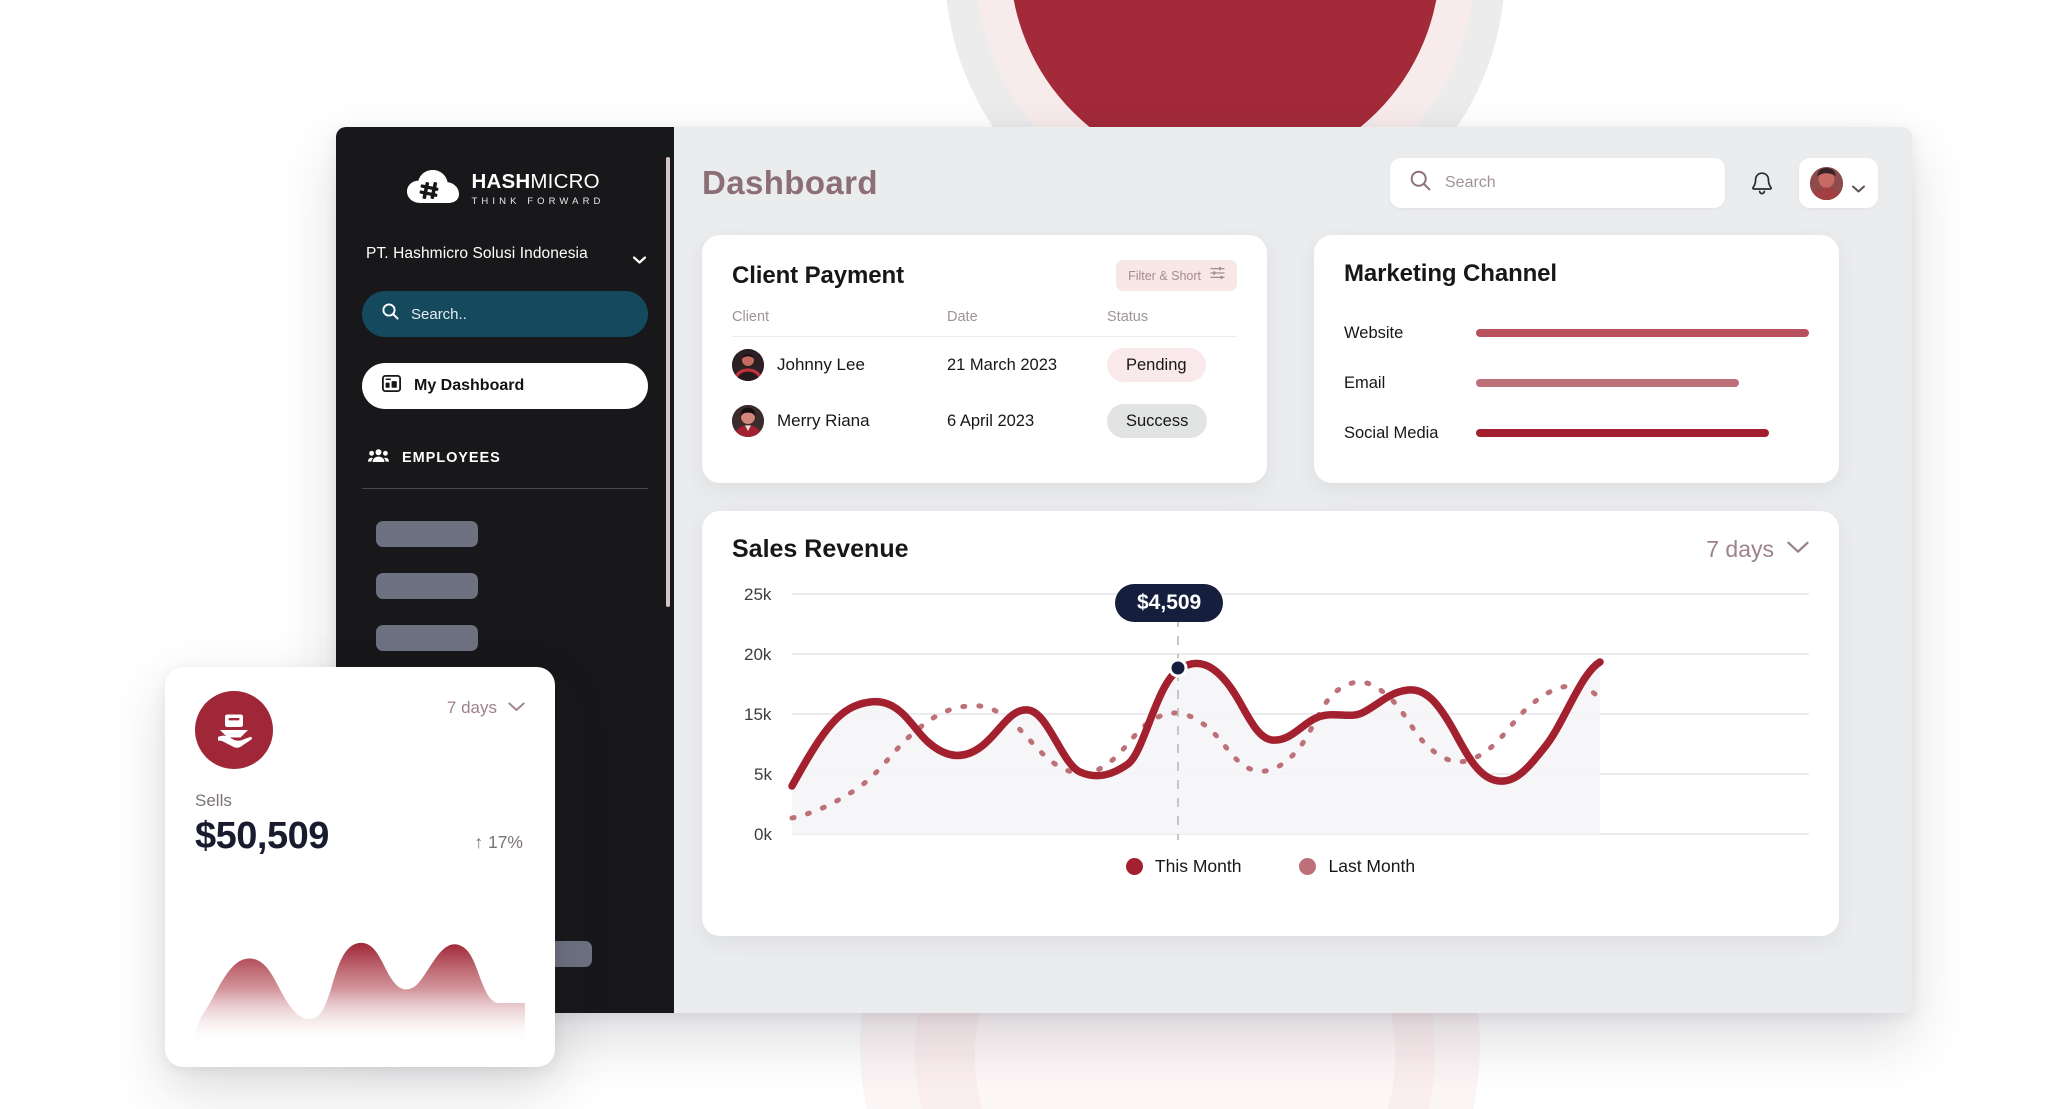  I want to click on filter-and-sort-button: Filter & Short, so click(1176, 275).